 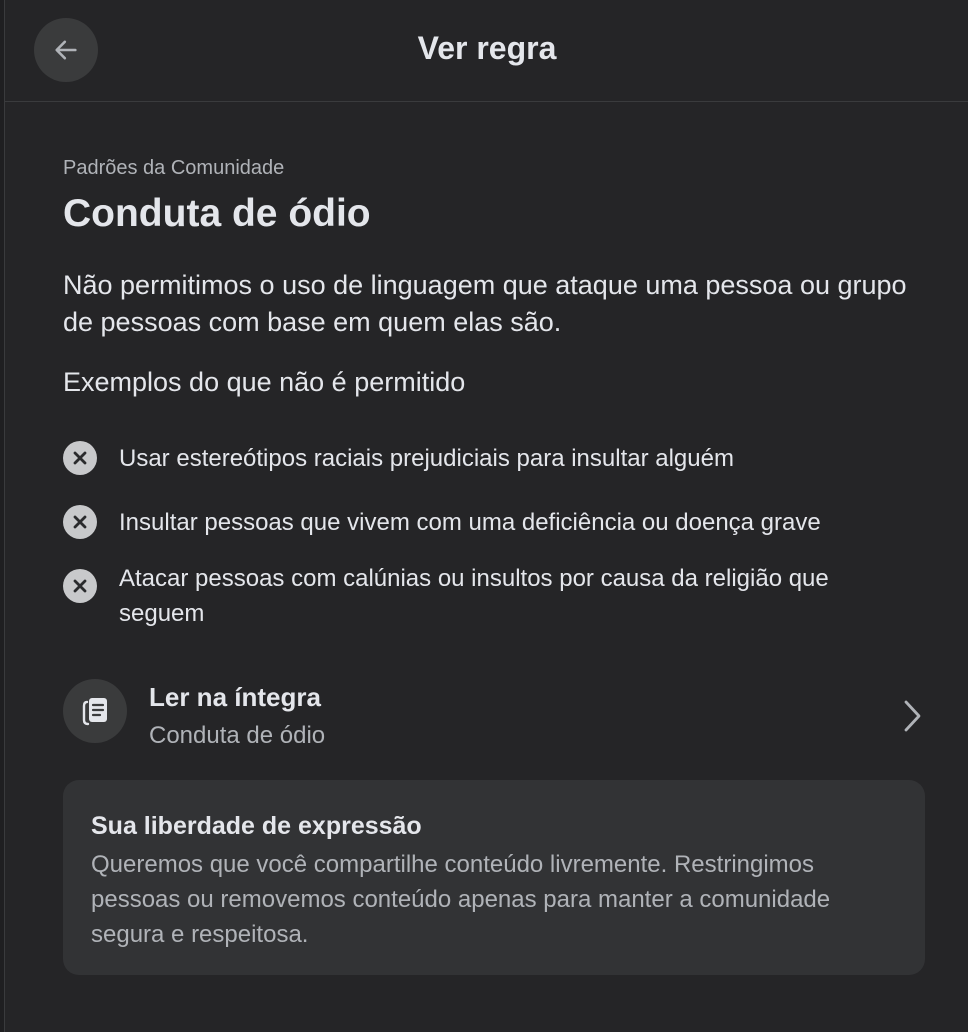 I want to click on free-expression-title: Sua liberdade de expressão, so click(x=256, y=826).